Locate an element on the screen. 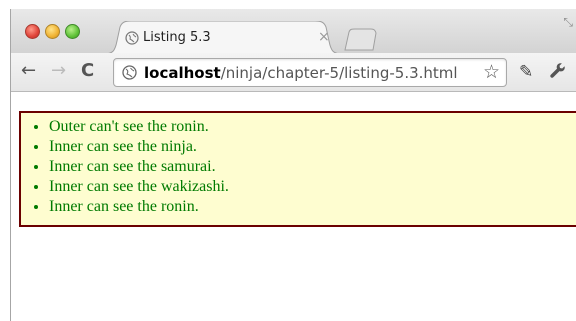 The image size is (576, 321). tab-shape is located at coordinates (223, 37).